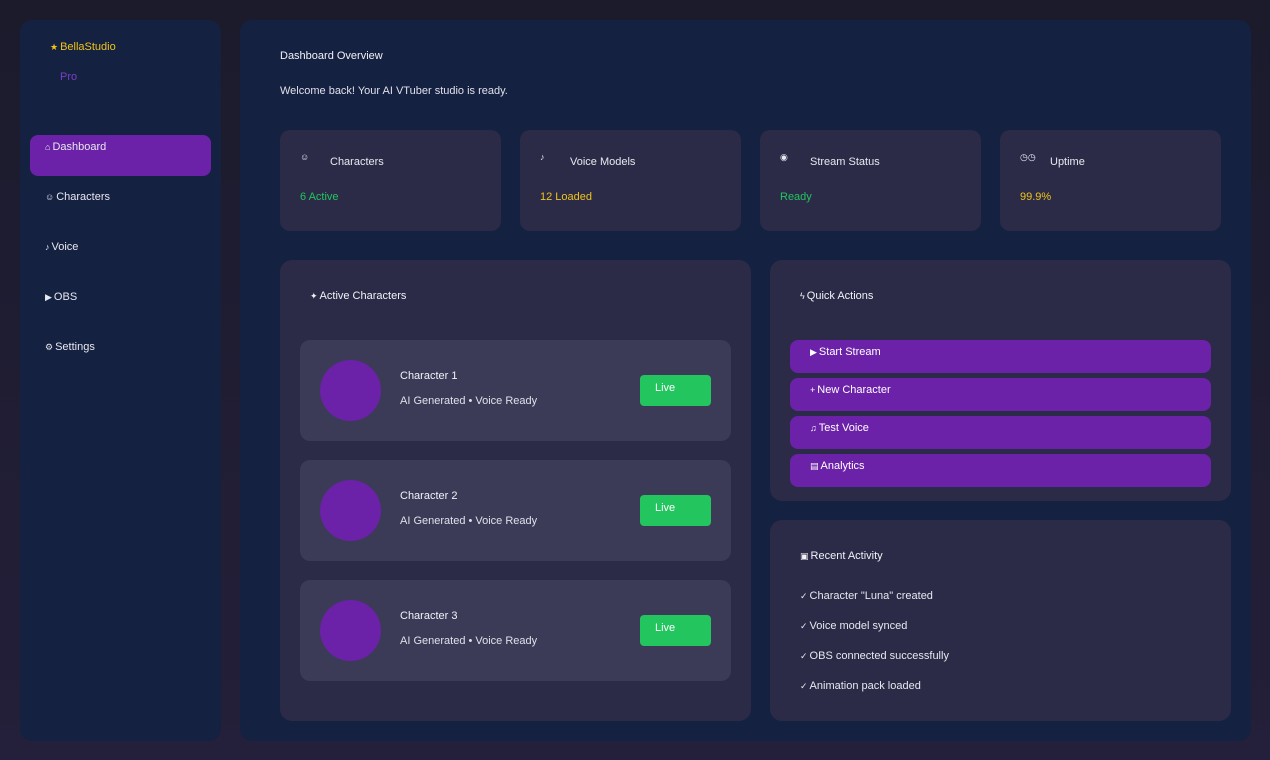  I want to click on chart-icon: ▤, so click(814, 466).